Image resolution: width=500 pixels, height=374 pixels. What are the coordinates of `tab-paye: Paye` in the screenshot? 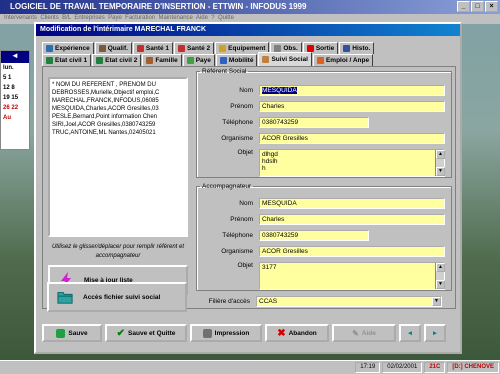 It's located at (198, 60).